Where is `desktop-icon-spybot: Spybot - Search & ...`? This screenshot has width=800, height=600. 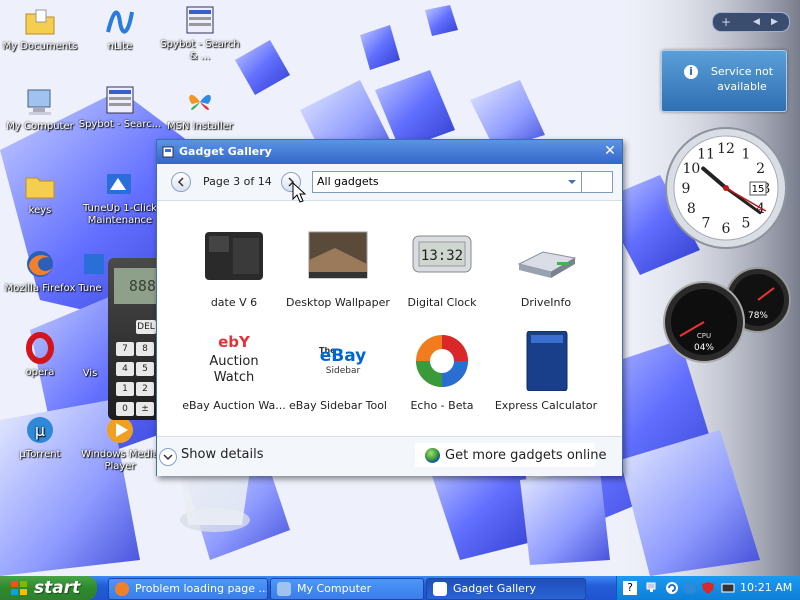
desktop-icon-spybot: Spybot - Search & ... is located at coordinates (200, 33).